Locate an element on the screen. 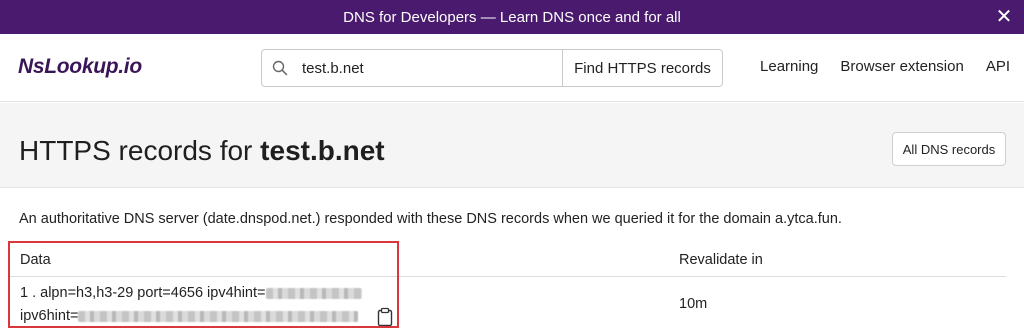 The image size is (1024, 329). search-form: Find HTTPS records is located at coordinates (492, 68).